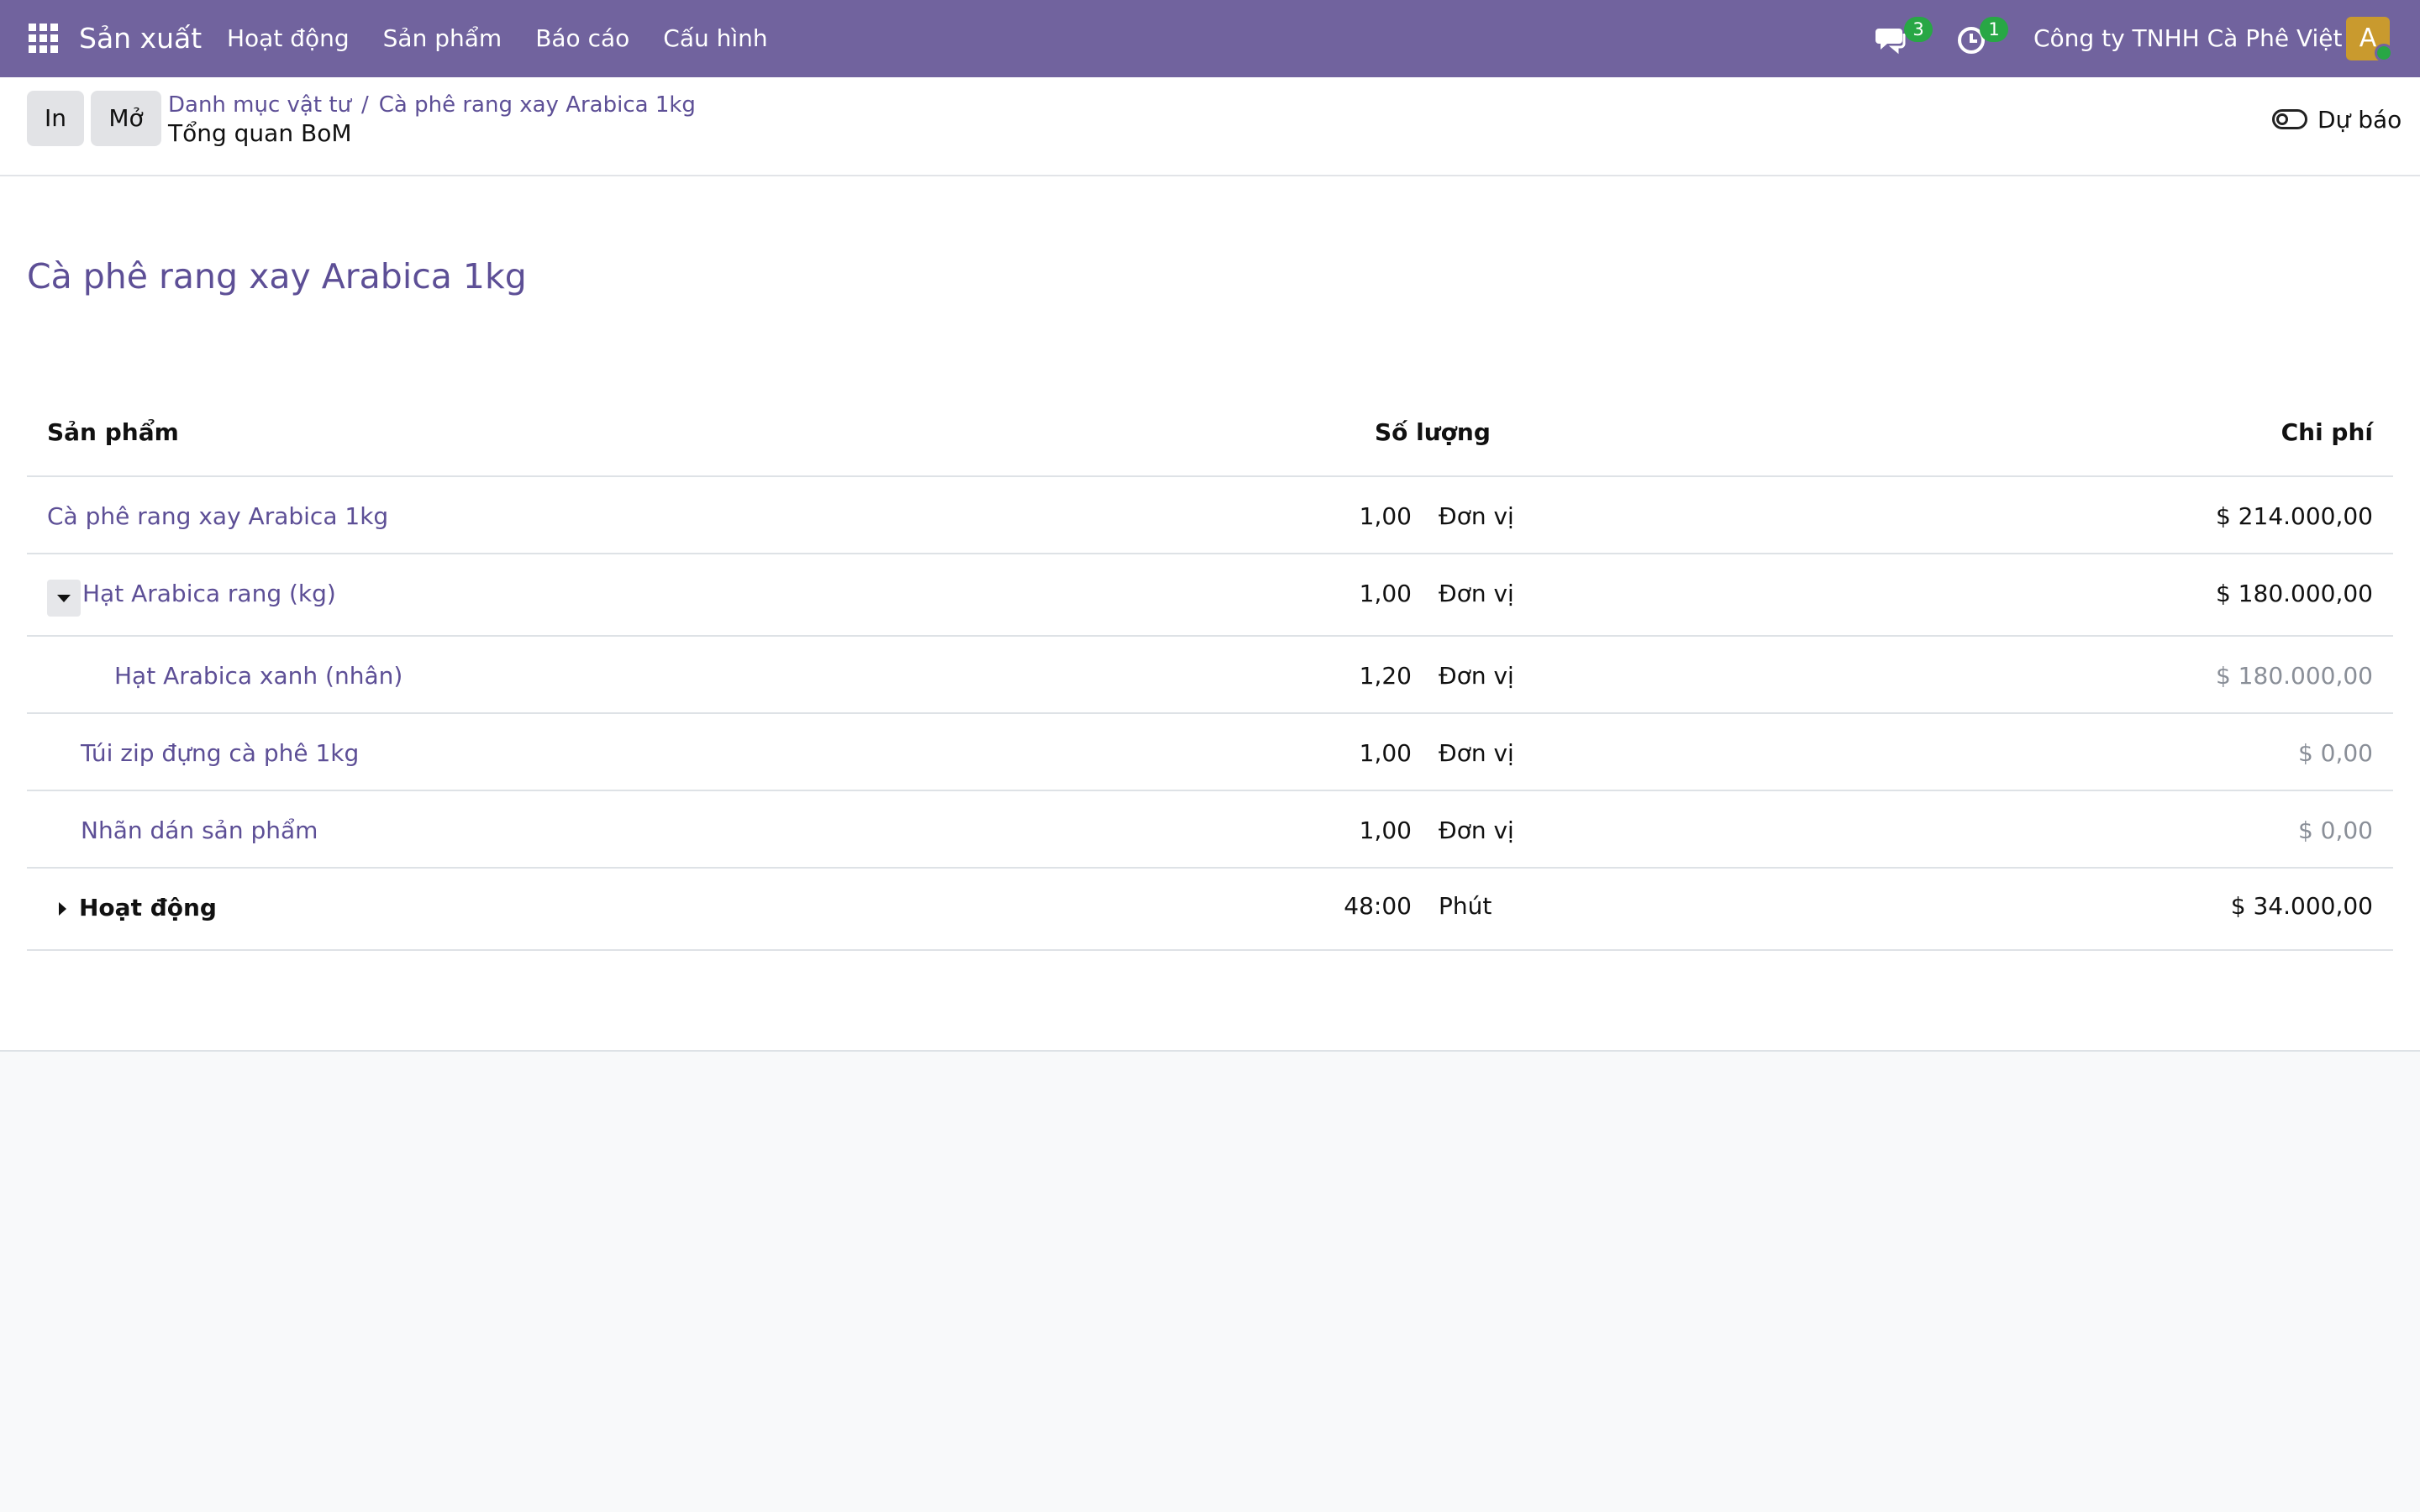 The image size is (2420, 1512). Describe the element at coordinates (442, 38) in the screenshot. I see `menu-products: Sản phẩm` at that location.